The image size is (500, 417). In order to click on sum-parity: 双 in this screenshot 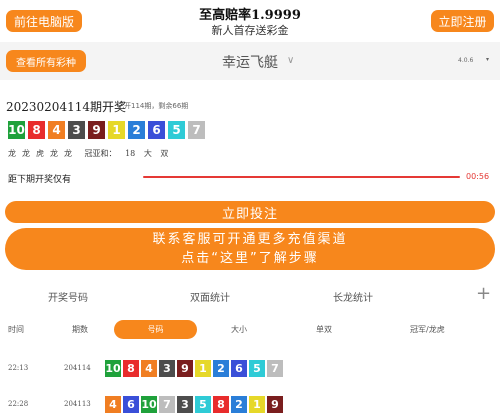, I will do `click(164, 153)`.